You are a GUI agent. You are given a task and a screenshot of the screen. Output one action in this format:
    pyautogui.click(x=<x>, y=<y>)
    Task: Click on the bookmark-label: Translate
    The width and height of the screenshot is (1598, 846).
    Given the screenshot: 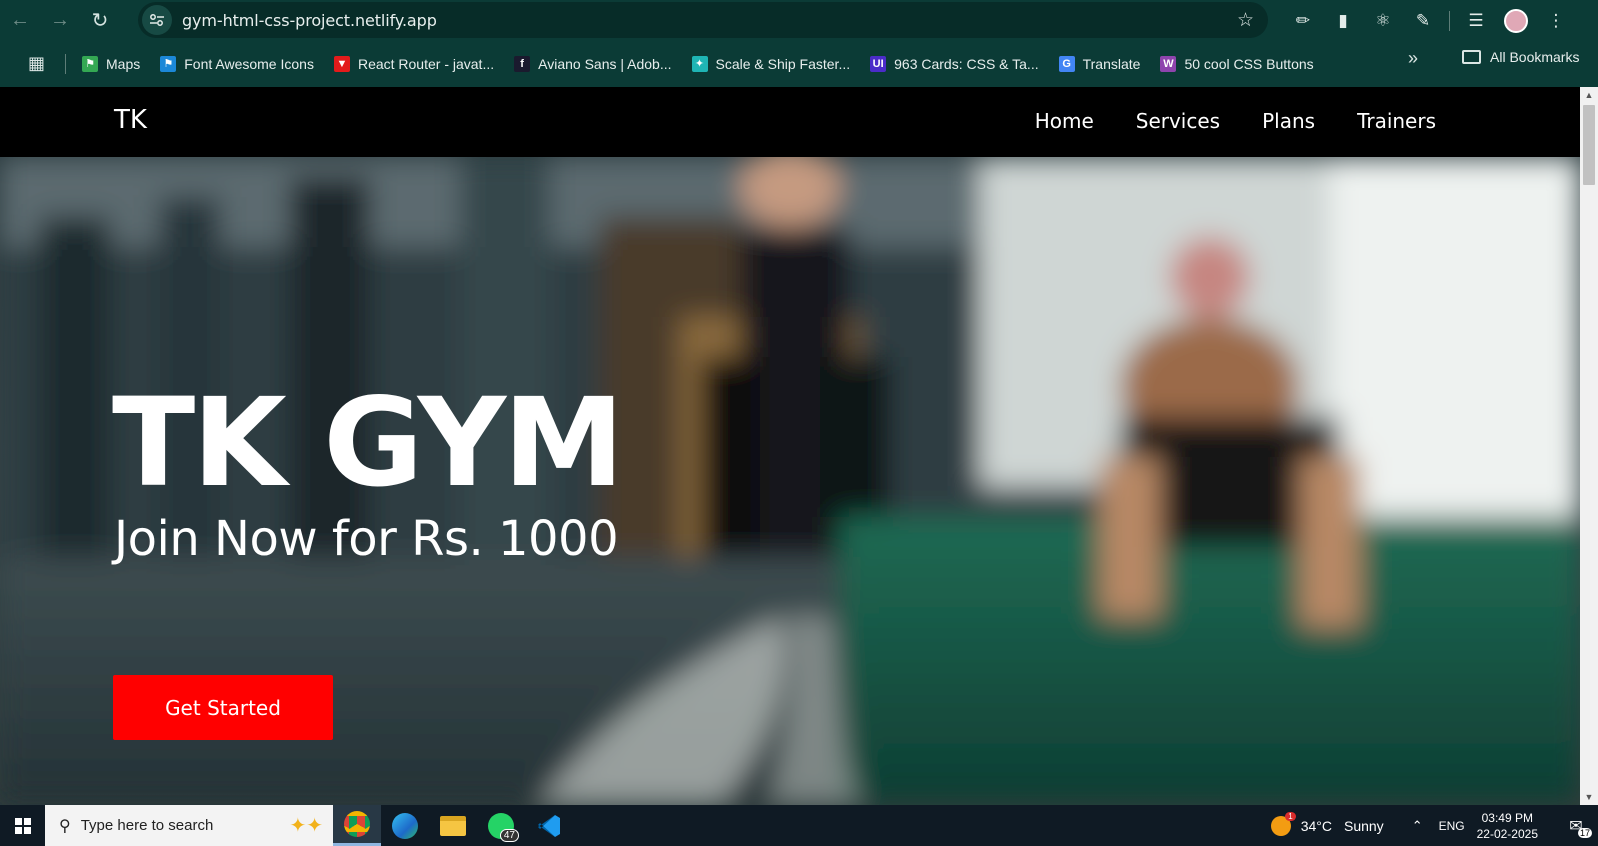 What is the action you would take?
    pyautogui.click(x=1111, y=63)
    